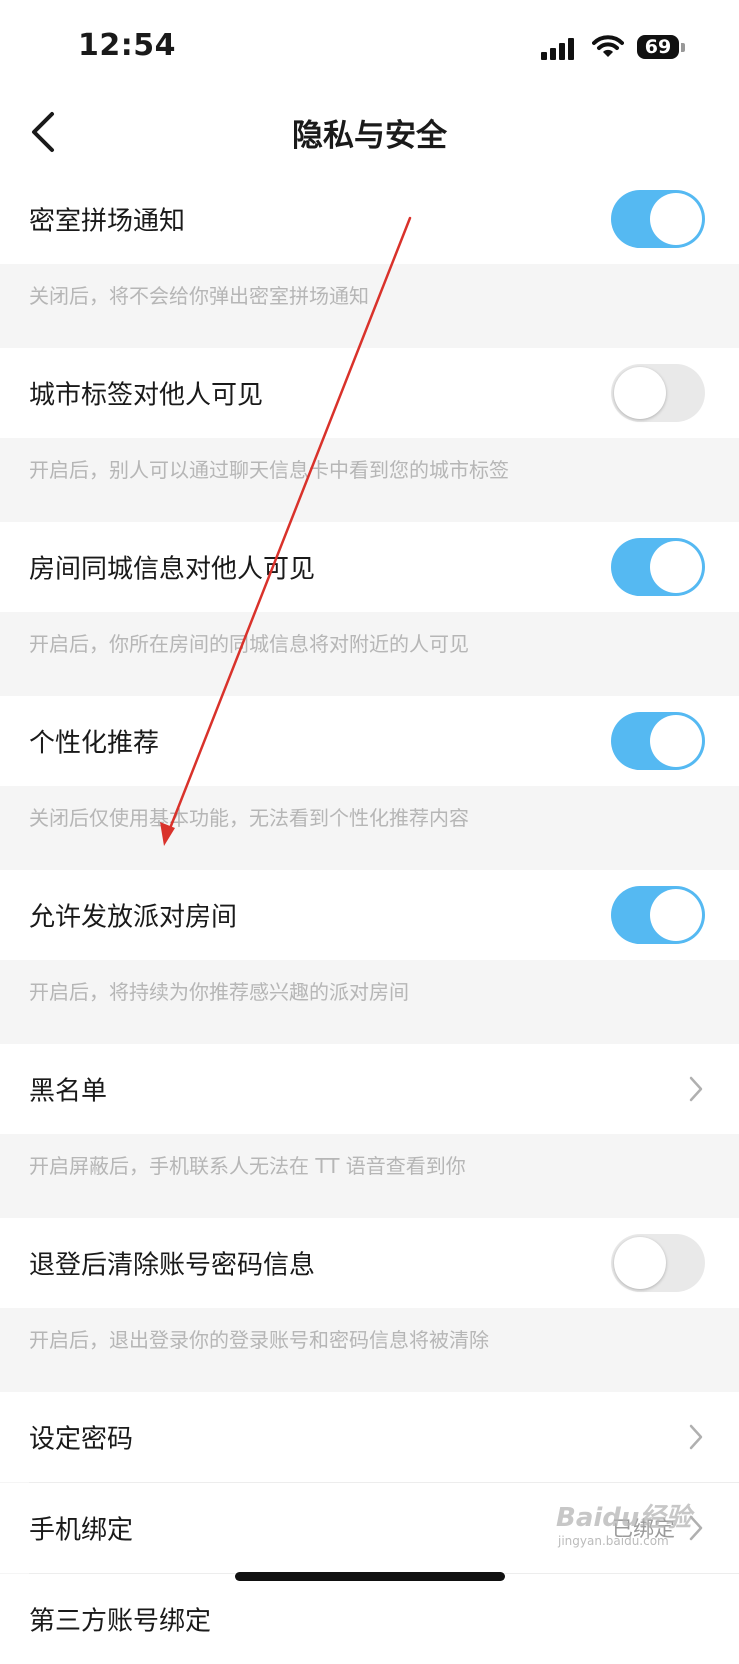  What do you see at coordinates (369, 1619) in the screenshot?
I see `setting-third-party-binding: 第三方账号绑定` at bounding box center [369, 1619].